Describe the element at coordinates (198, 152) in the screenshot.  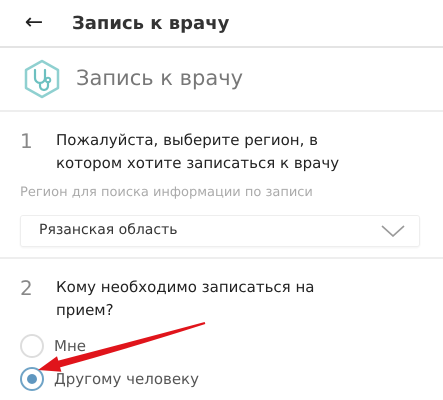
I see `question-text: Пожалуйста, выберите регион, в котором хотите записаться к врачу` at that location.